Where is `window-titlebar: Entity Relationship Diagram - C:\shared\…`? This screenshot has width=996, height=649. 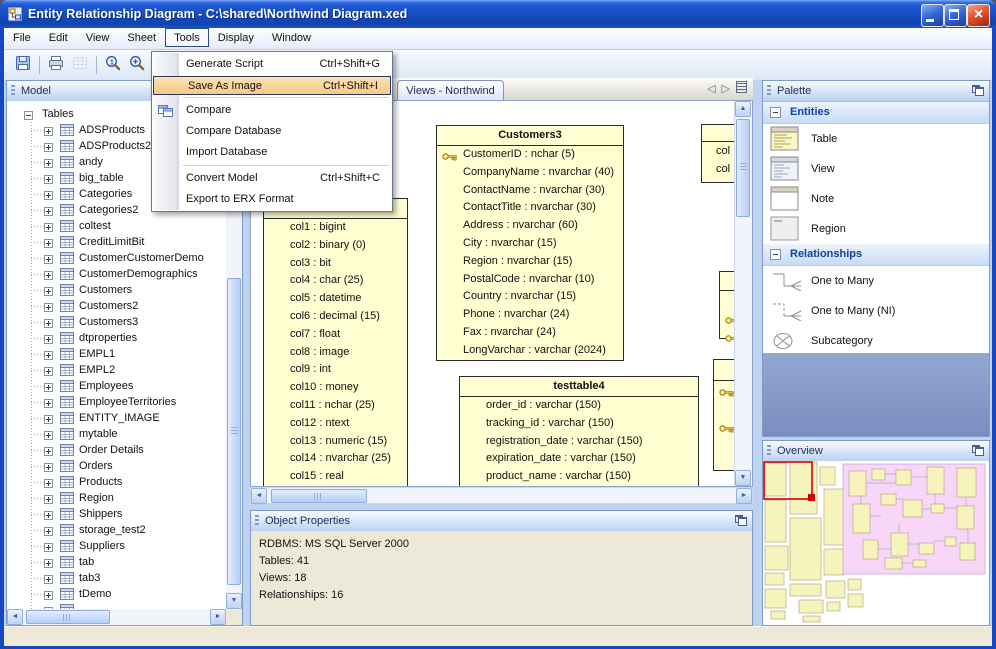
window-titlebar: Entity Relationship Diagram - C:\shared\… is located at coordinates (498, 14).